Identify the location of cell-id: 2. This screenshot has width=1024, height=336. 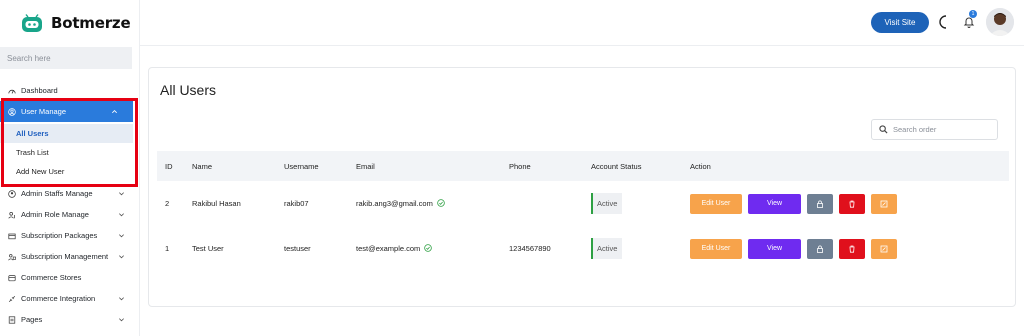
(167, 203).